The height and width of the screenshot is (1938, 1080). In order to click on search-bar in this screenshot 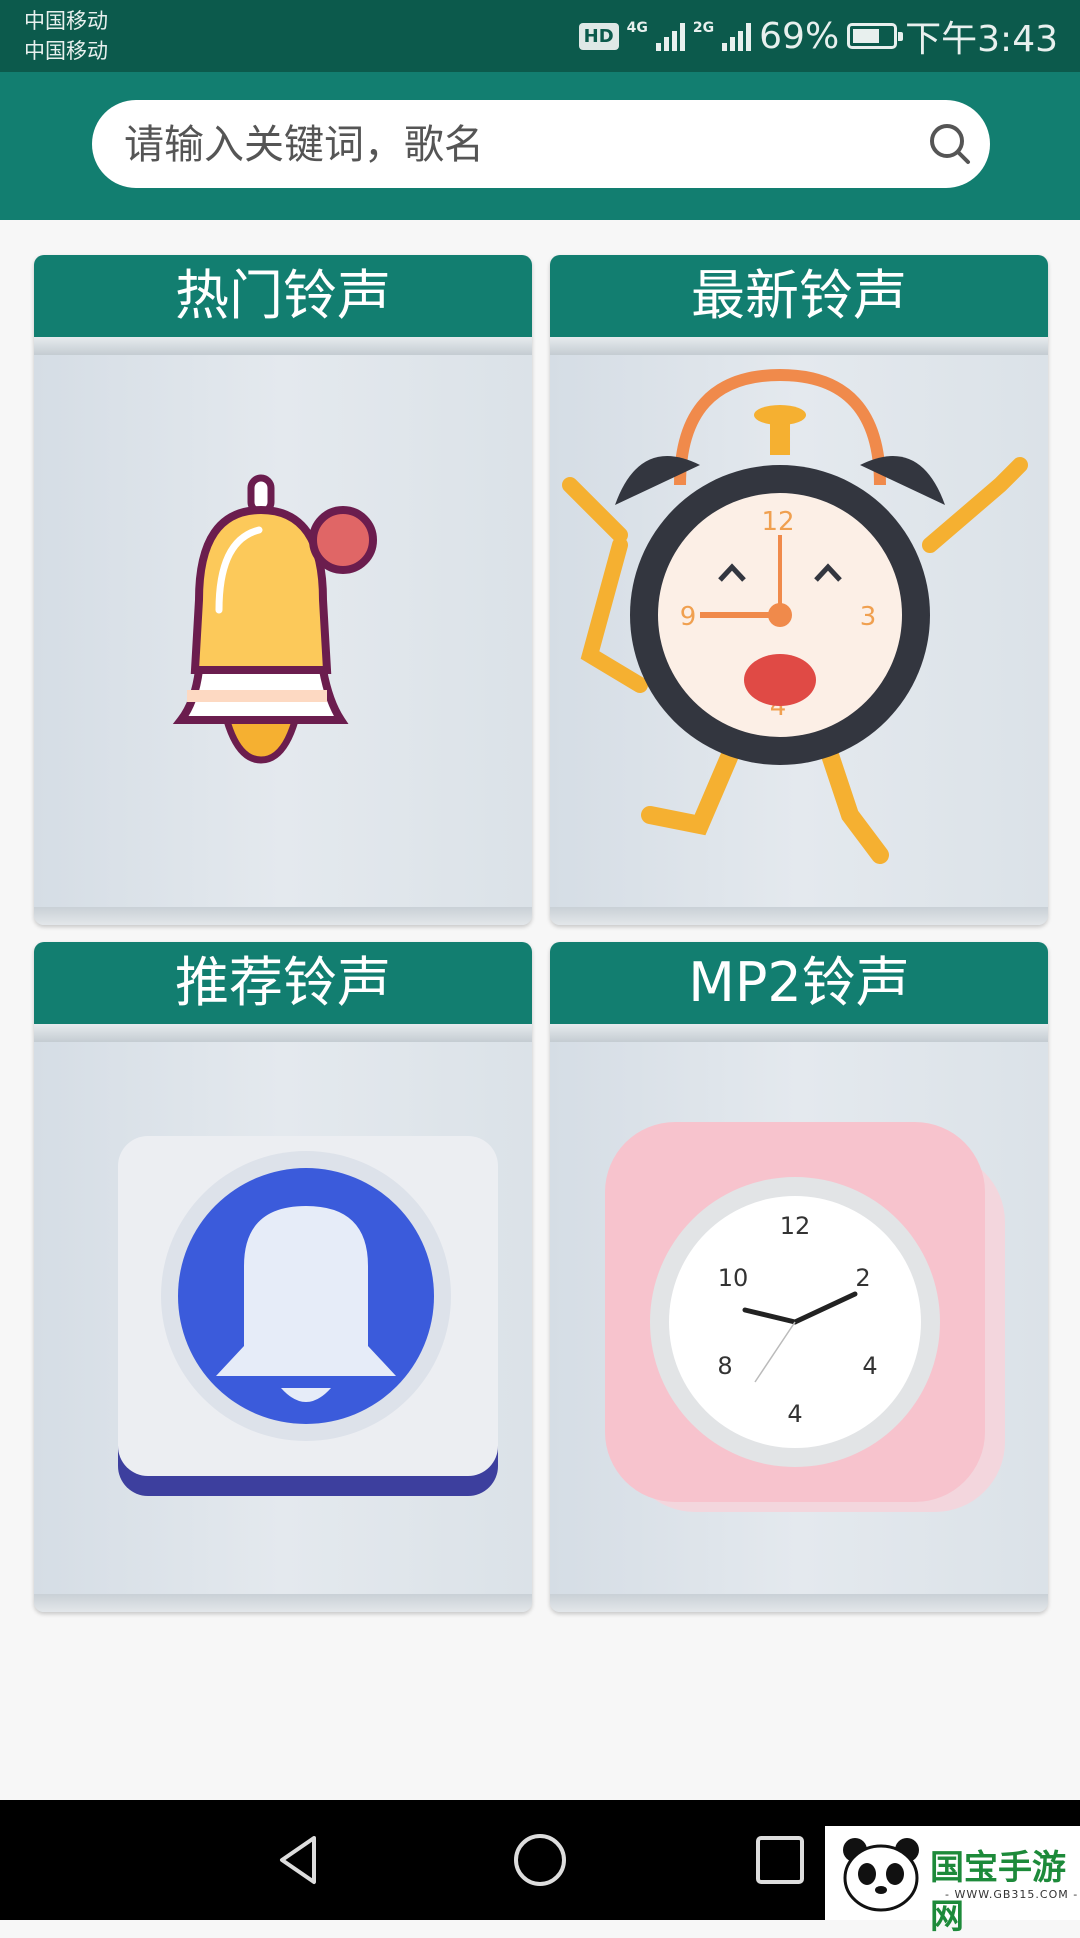, I will do `click(541, 145)`.